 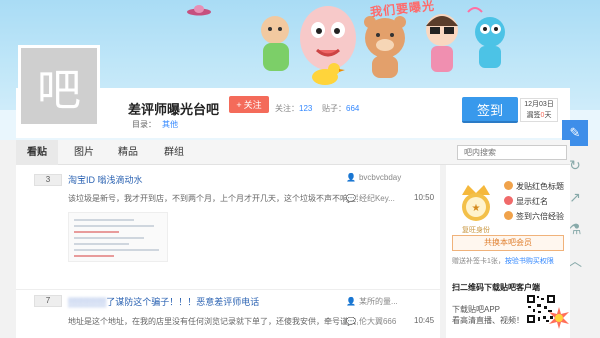 I want to click on forum-title: 差评师曝光台吧, so click(x=174, y=109).